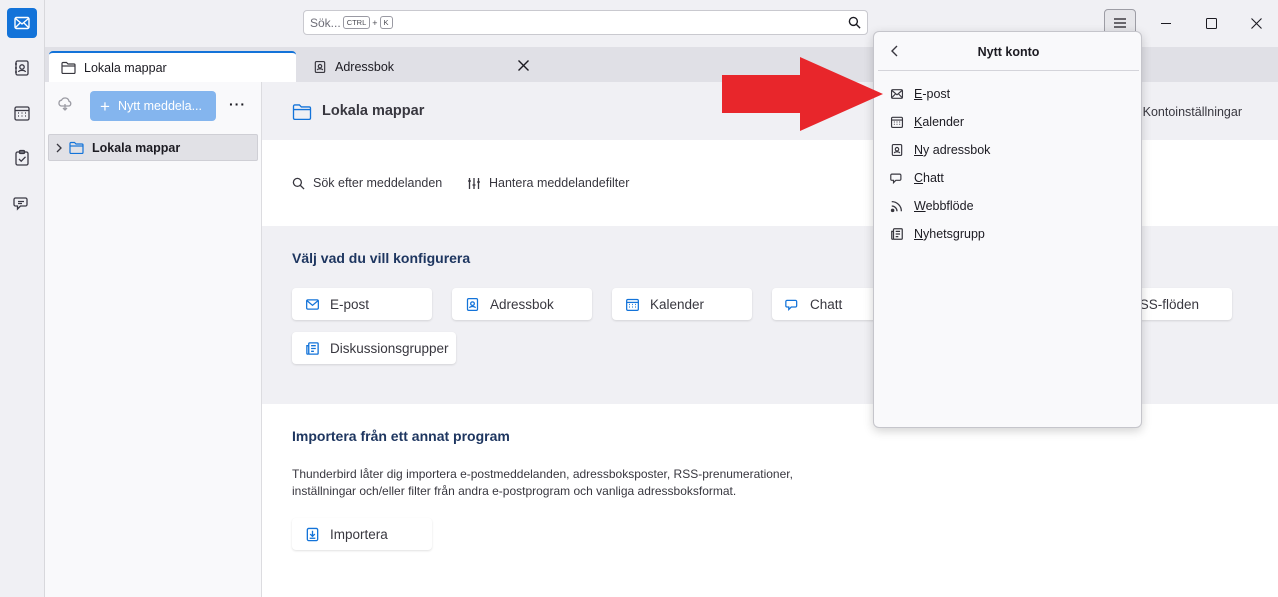 The image size is (1278, 597). I want to click on plus-icon: +, so click(105, 106).